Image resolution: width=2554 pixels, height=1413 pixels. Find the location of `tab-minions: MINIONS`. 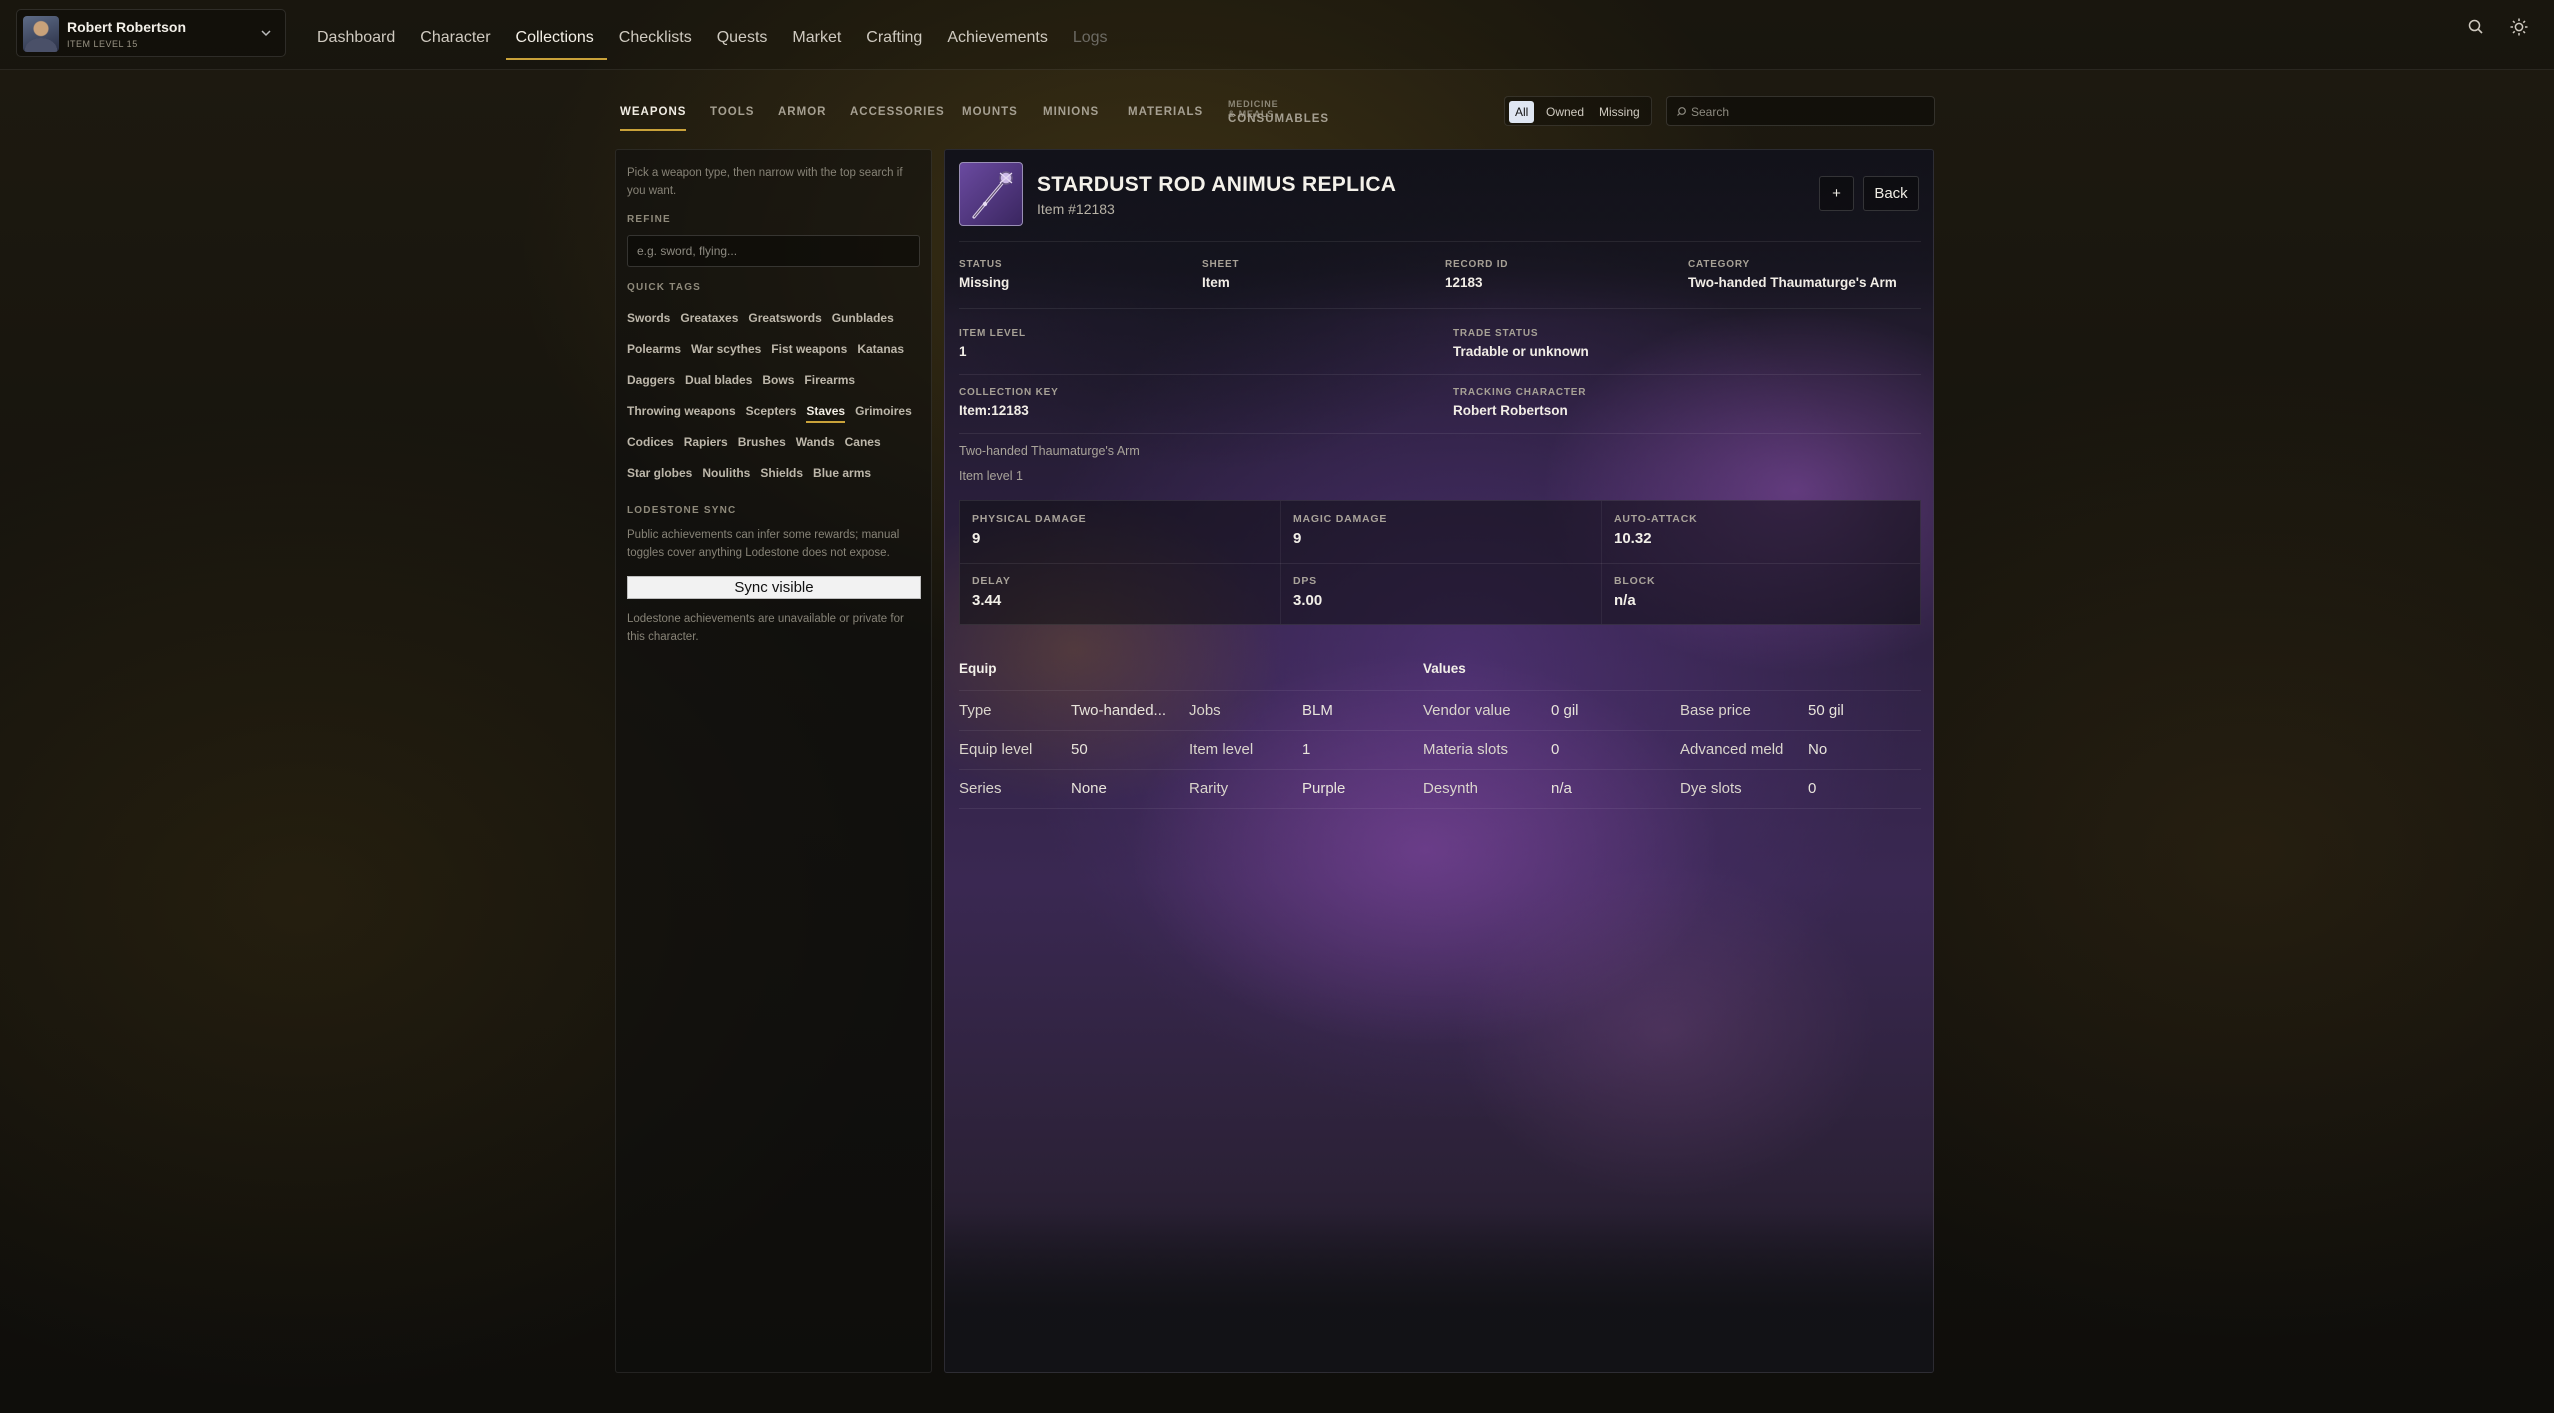

tab-minions: MINIONS is located at coordinates (1071, 112).